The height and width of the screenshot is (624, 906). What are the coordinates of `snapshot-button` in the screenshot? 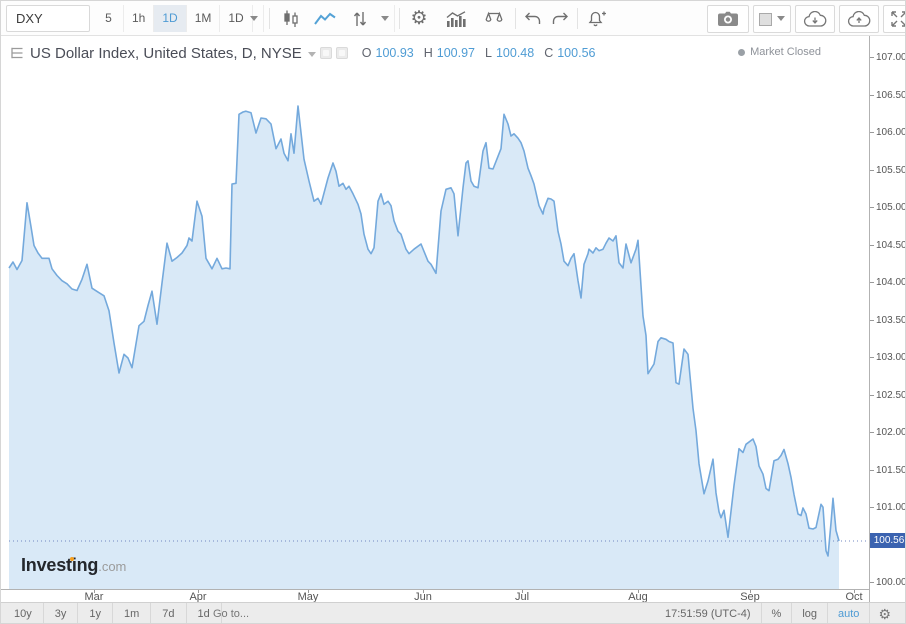 It's located at (728, 19).